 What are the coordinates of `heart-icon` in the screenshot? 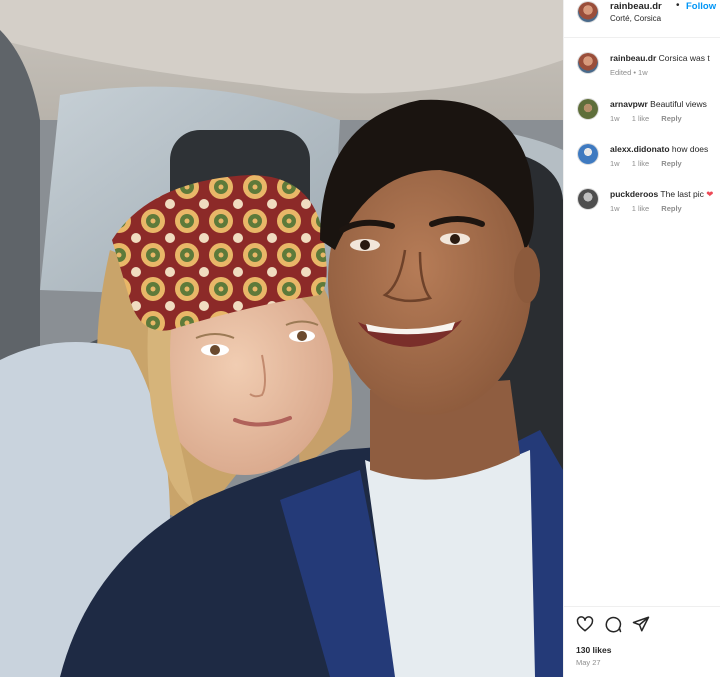 It's located at (586, 625).